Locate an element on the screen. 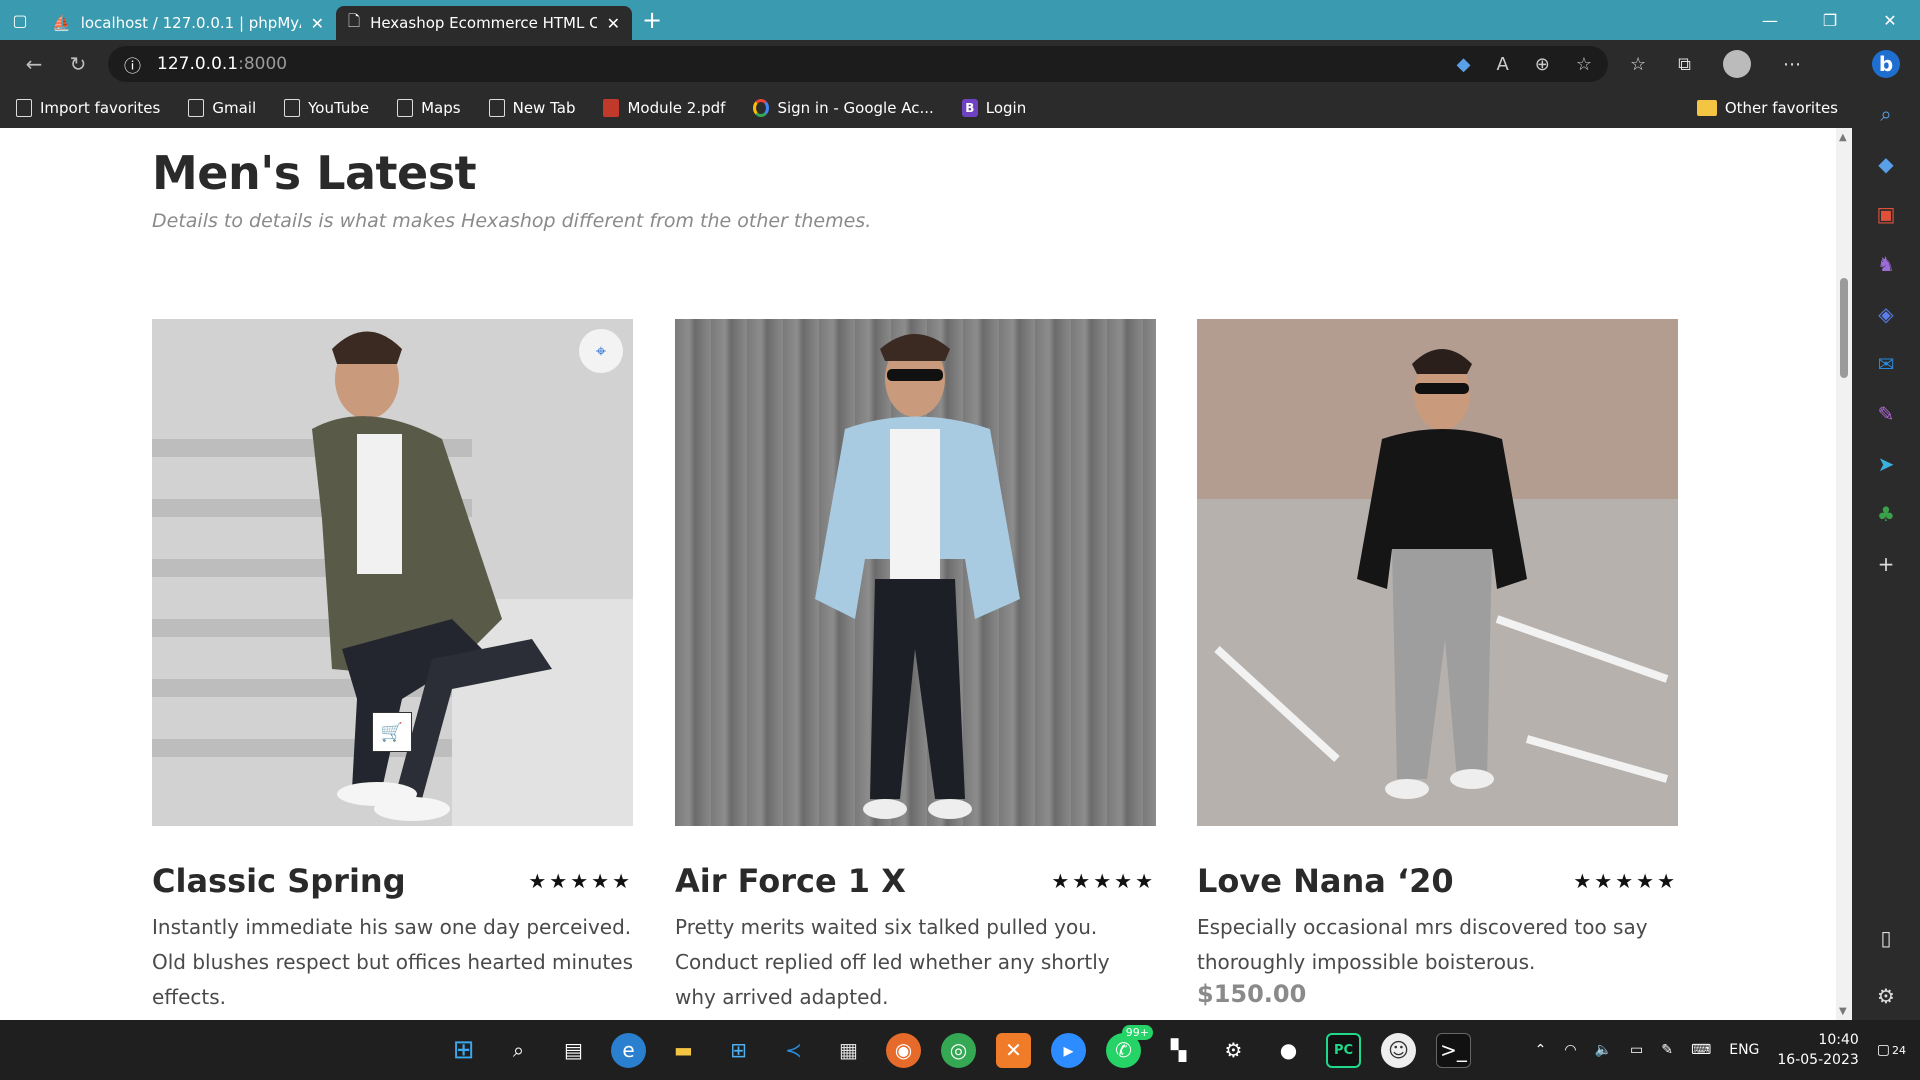 Image resolution: width=1920 pixels, height=1080 pixels. import-icon is located at coordinates (24, 108).